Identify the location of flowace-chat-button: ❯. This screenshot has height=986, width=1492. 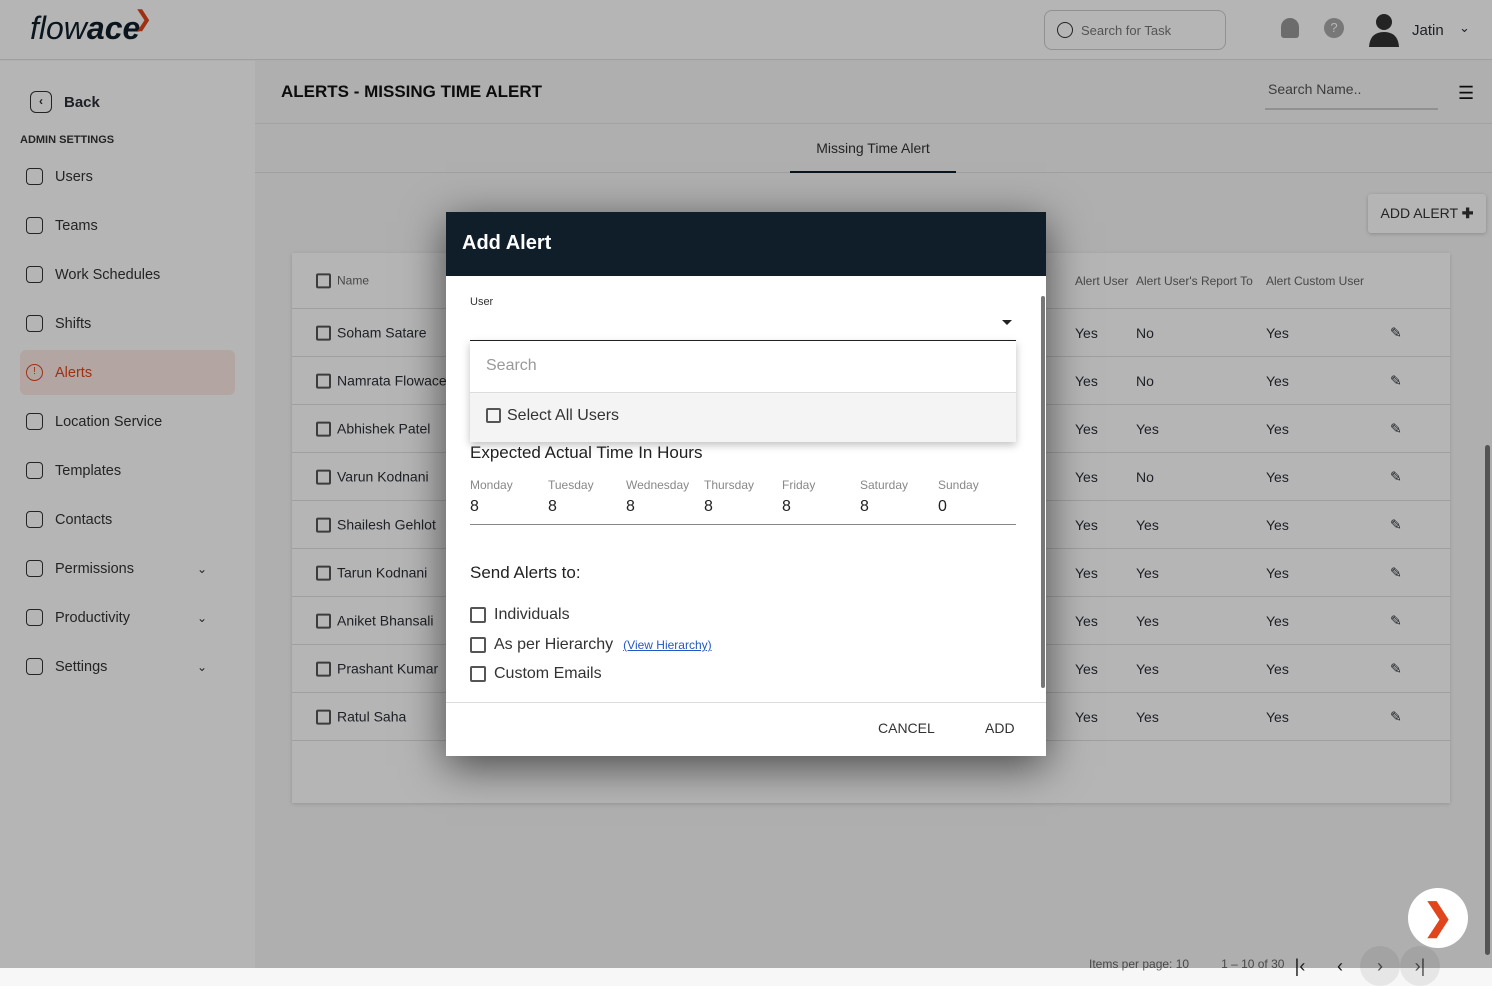
(1438, 918).